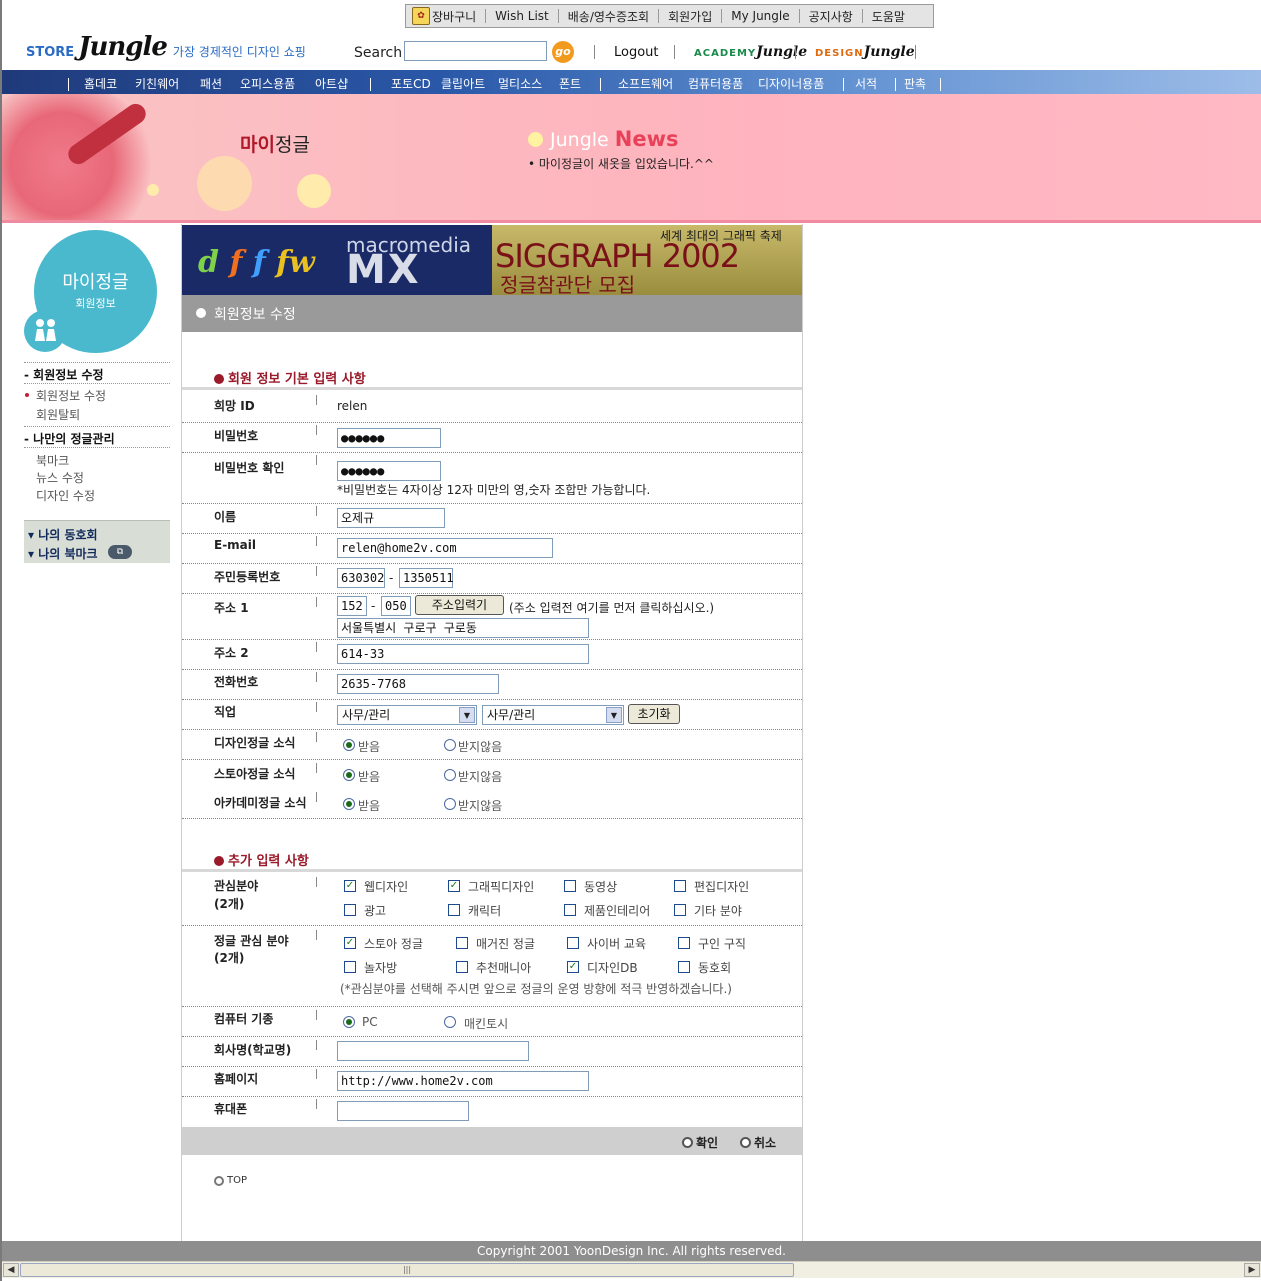  I want to click on store-jungle-logo: STORE Jungle 가장 경제적인 디자인 쇼핑, so click(166, 47).